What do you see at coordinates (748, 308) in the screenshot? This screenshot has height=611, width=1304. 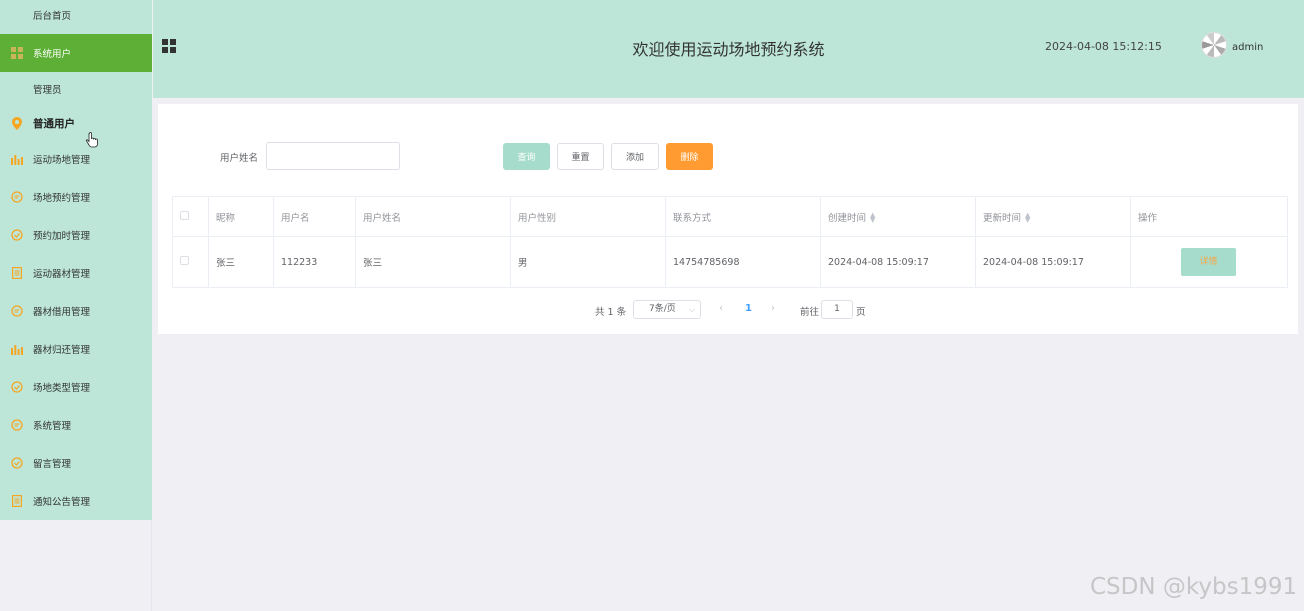 I see `page-number-current: 1` at bounding box center [748, 308].